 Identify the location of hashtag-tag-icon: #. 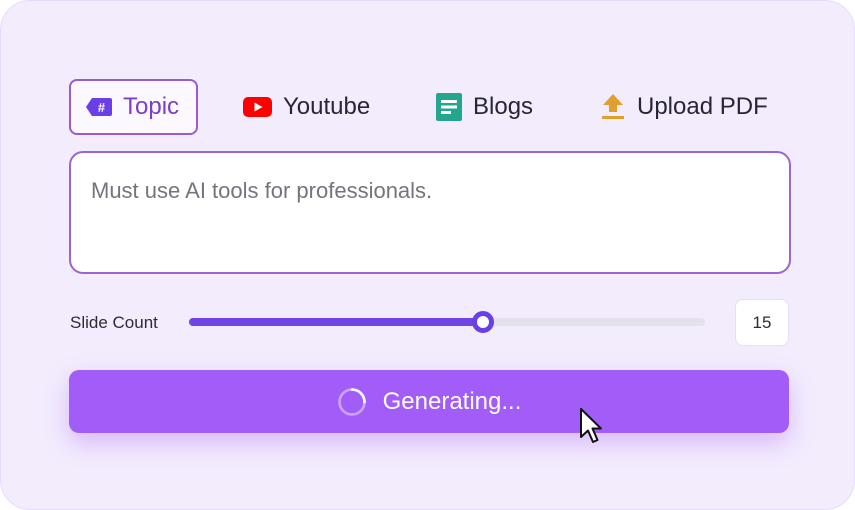
(99, 107).